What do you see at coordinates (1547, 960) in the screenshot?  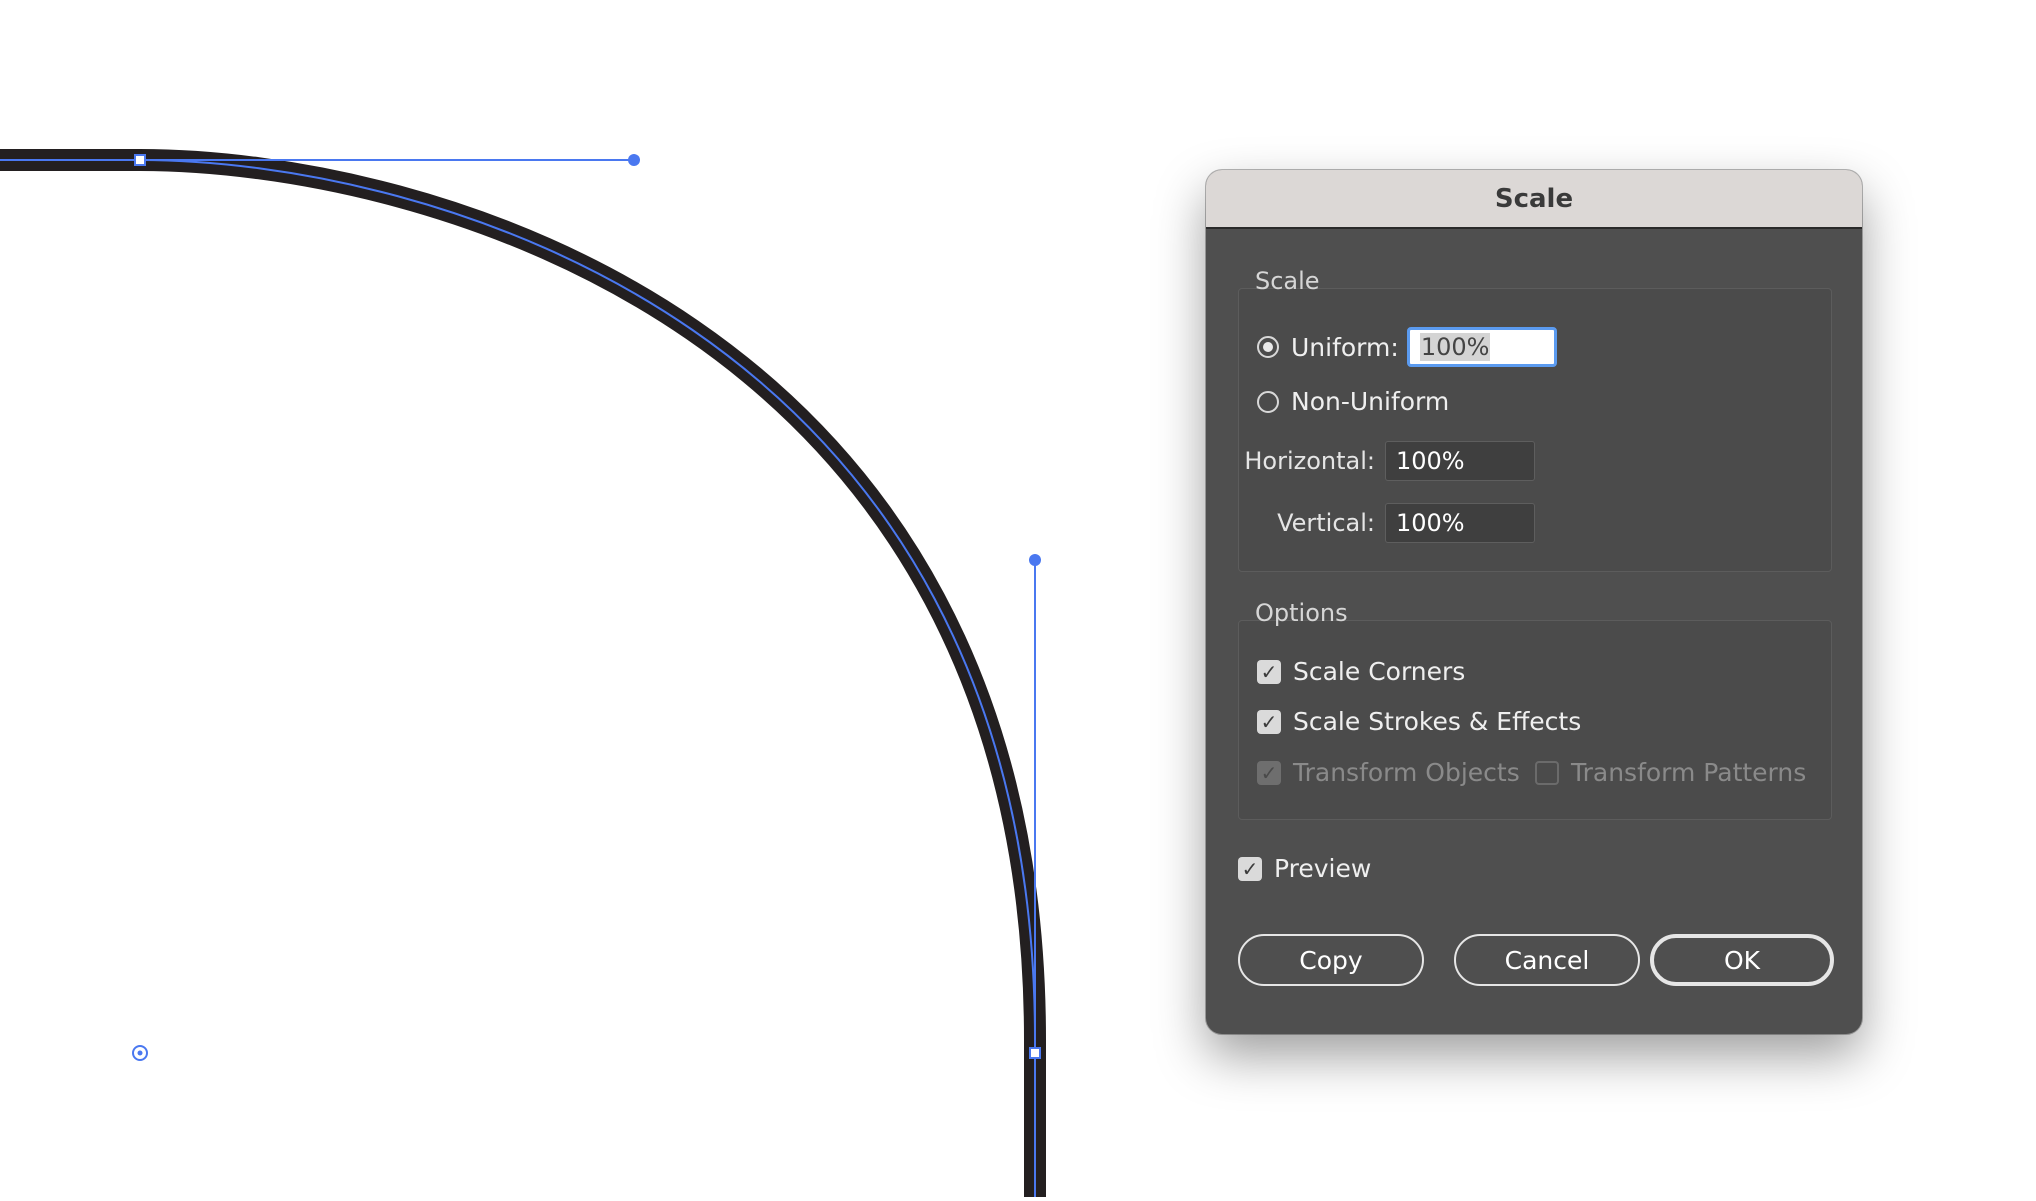 I see `cancel-button: Cancel` at bounding box center [1547, 960].